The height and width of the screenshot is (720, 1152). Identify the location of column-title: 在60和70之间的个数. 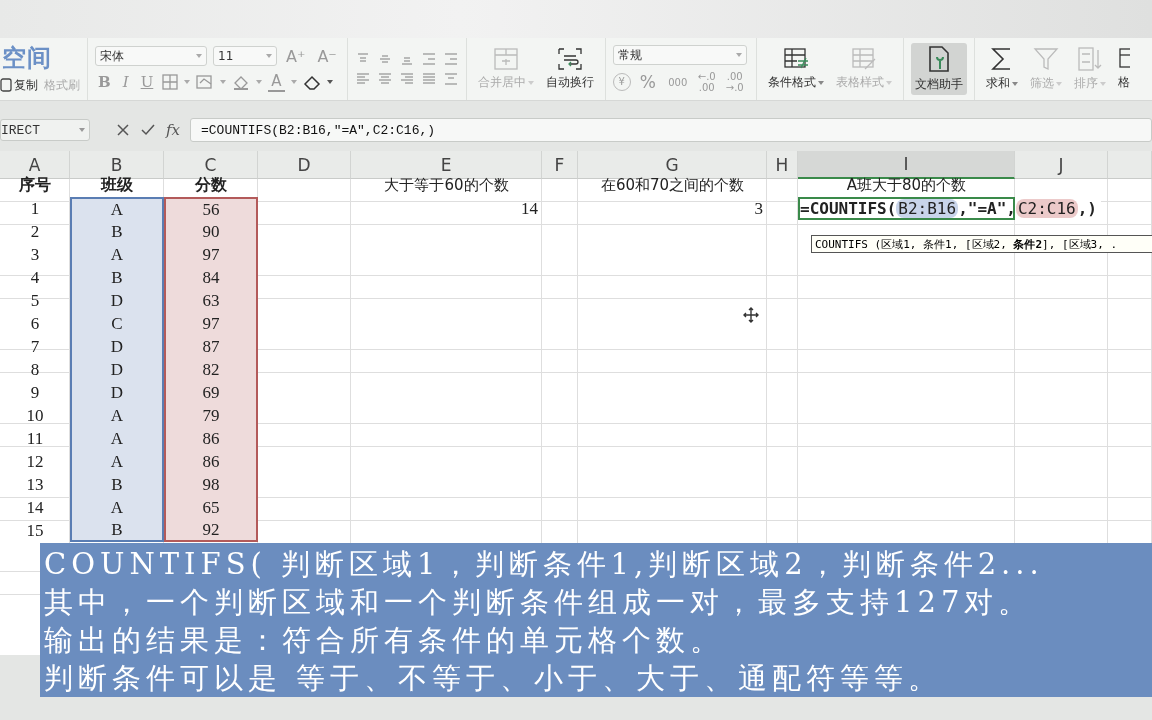
(672, 185).